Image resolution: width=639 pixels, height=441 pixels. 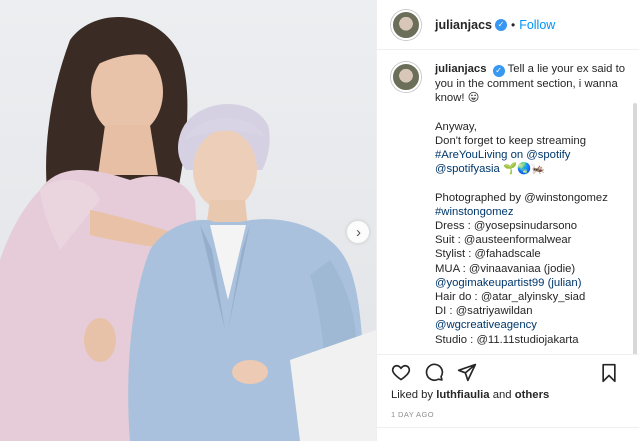 What do you see at coordinates (510, 297) in the screenshot?
I see `caption-line: Hair do : @atar_alyinsky_siad` at bounding box center [510, 297].